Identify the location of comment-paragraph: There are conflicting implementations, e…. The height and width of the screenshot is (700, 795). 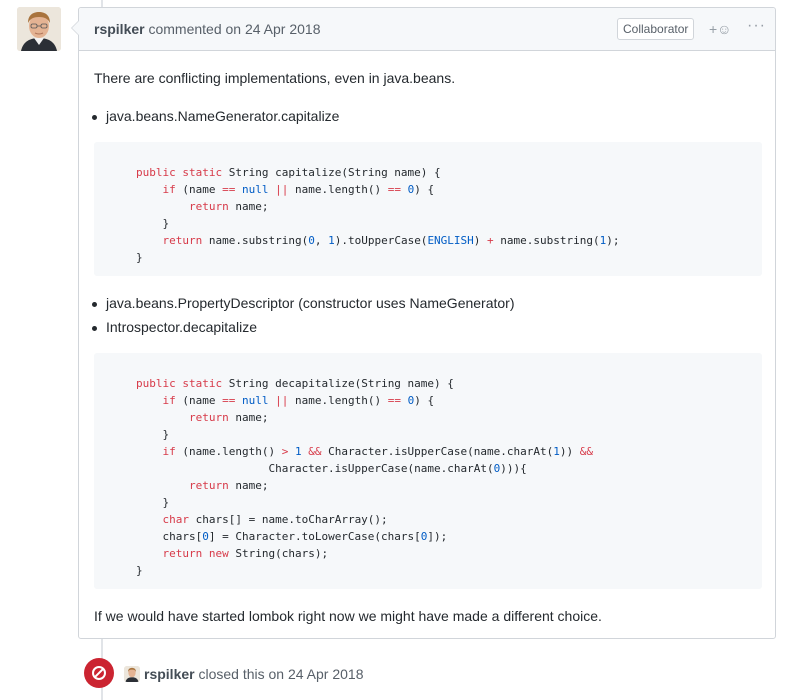
(275, 78).